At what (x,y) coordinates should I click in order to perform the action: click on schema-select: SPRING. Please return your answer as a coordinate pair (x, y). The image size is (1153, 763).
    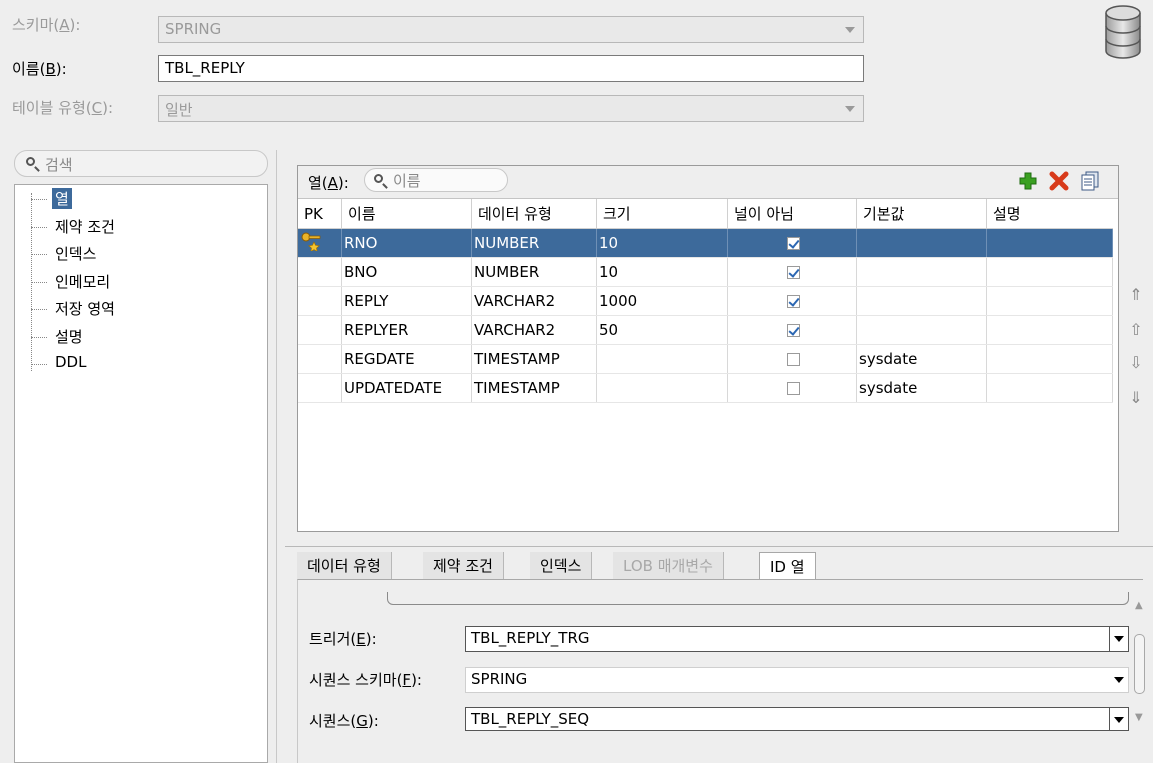
    Looking at the image, I should click on (511, 29).